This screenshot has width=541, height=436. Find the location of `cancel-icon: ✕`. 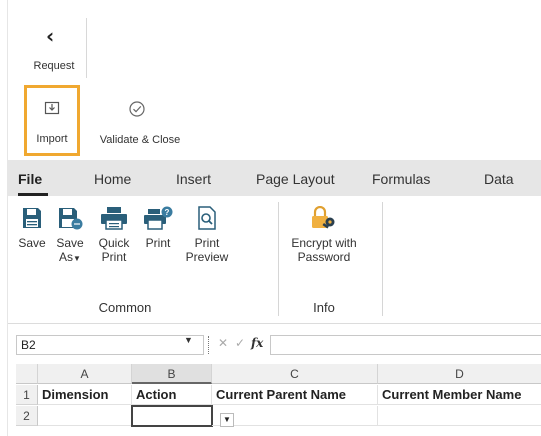

cancel-icon: ✕ is located at coordinates (223, 343).